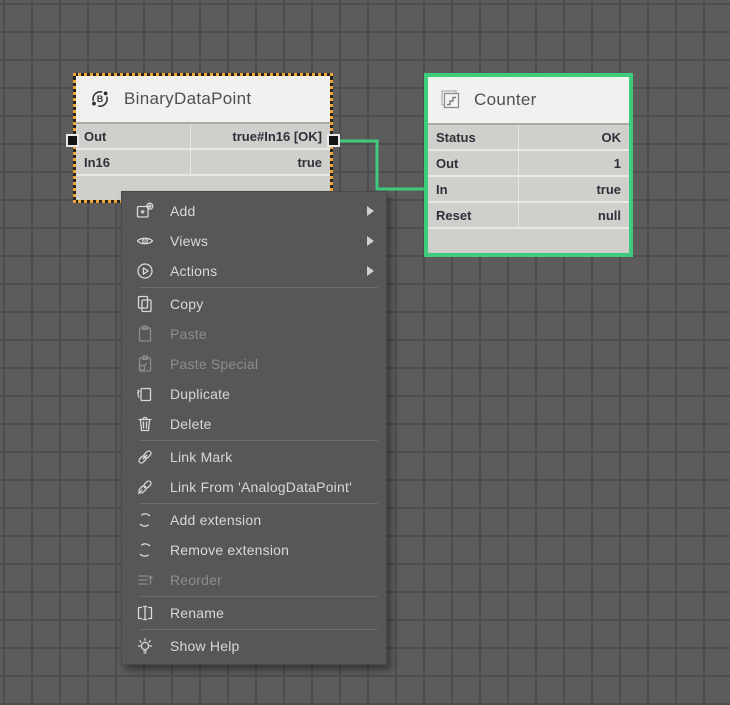 The width and height of the screenshot is (730, 705). I want to click on menu-item-reorder: Reorder, so click(254, 580).